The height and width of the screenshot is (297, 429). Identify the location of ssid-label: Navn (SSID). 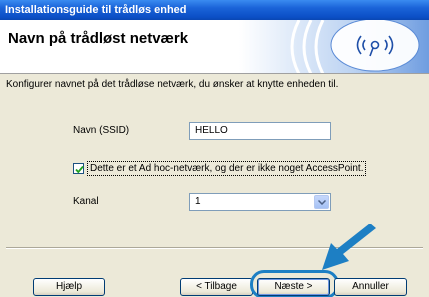
(101, 130).